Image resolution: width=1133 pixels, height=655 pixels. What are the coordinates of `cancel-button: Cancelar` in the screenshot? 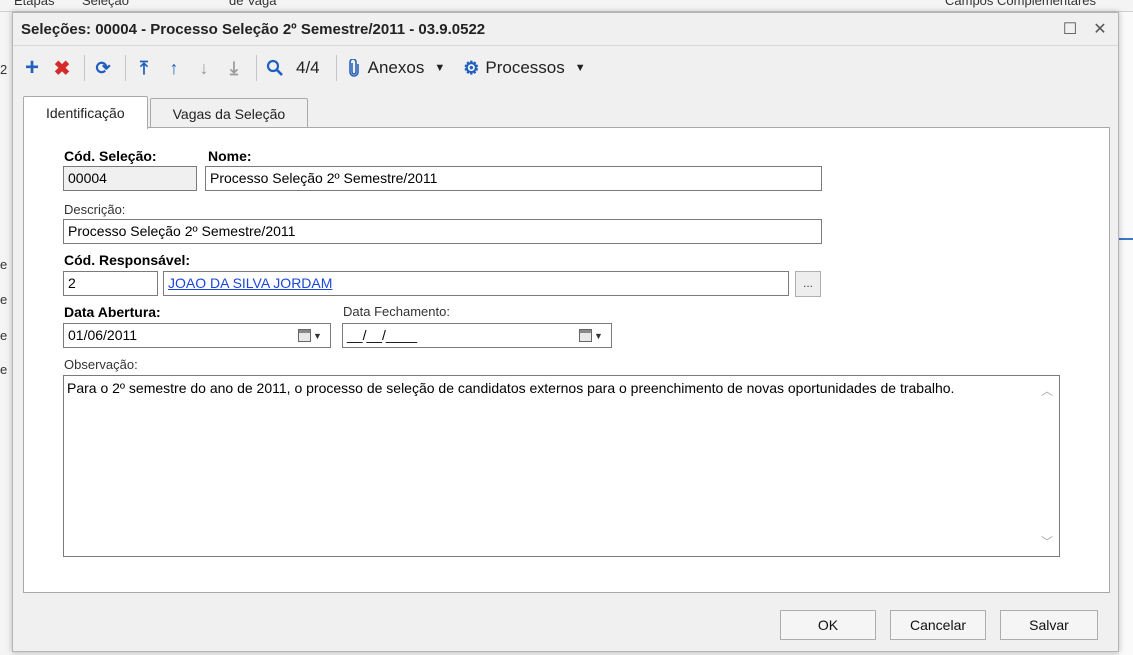 It's located at (938, 625).